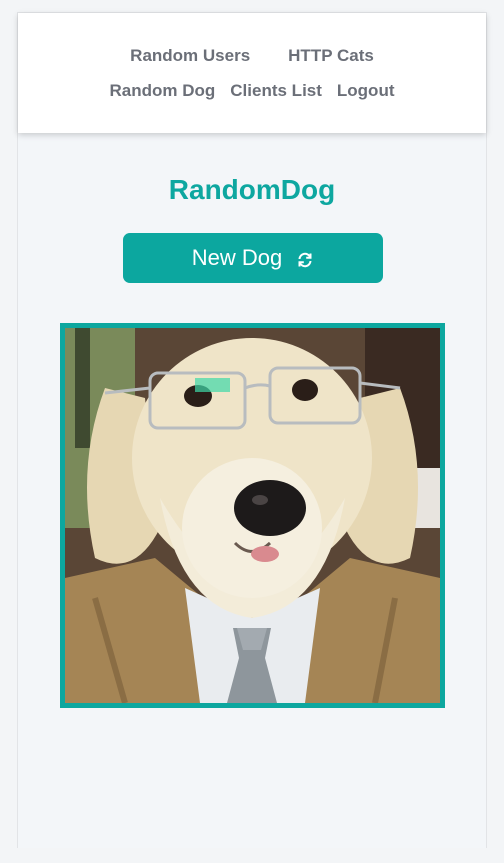 The image size is (504, 863). I want to click on new-dog-label: New Dog, so click(237, 257).